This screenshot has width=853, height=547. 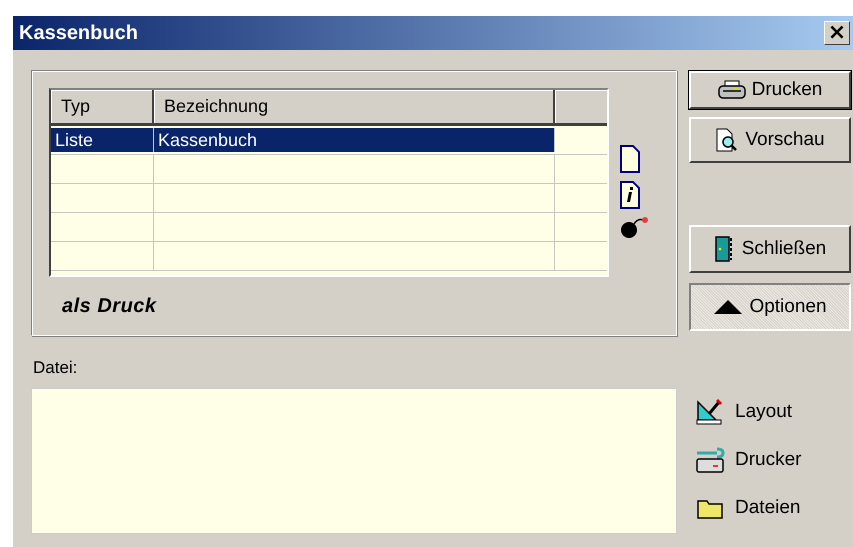 What do you see at coordinates (78, 33) in the screenshot?
I see `window-title: Kassenbuch` at bounding box center [78, 33].